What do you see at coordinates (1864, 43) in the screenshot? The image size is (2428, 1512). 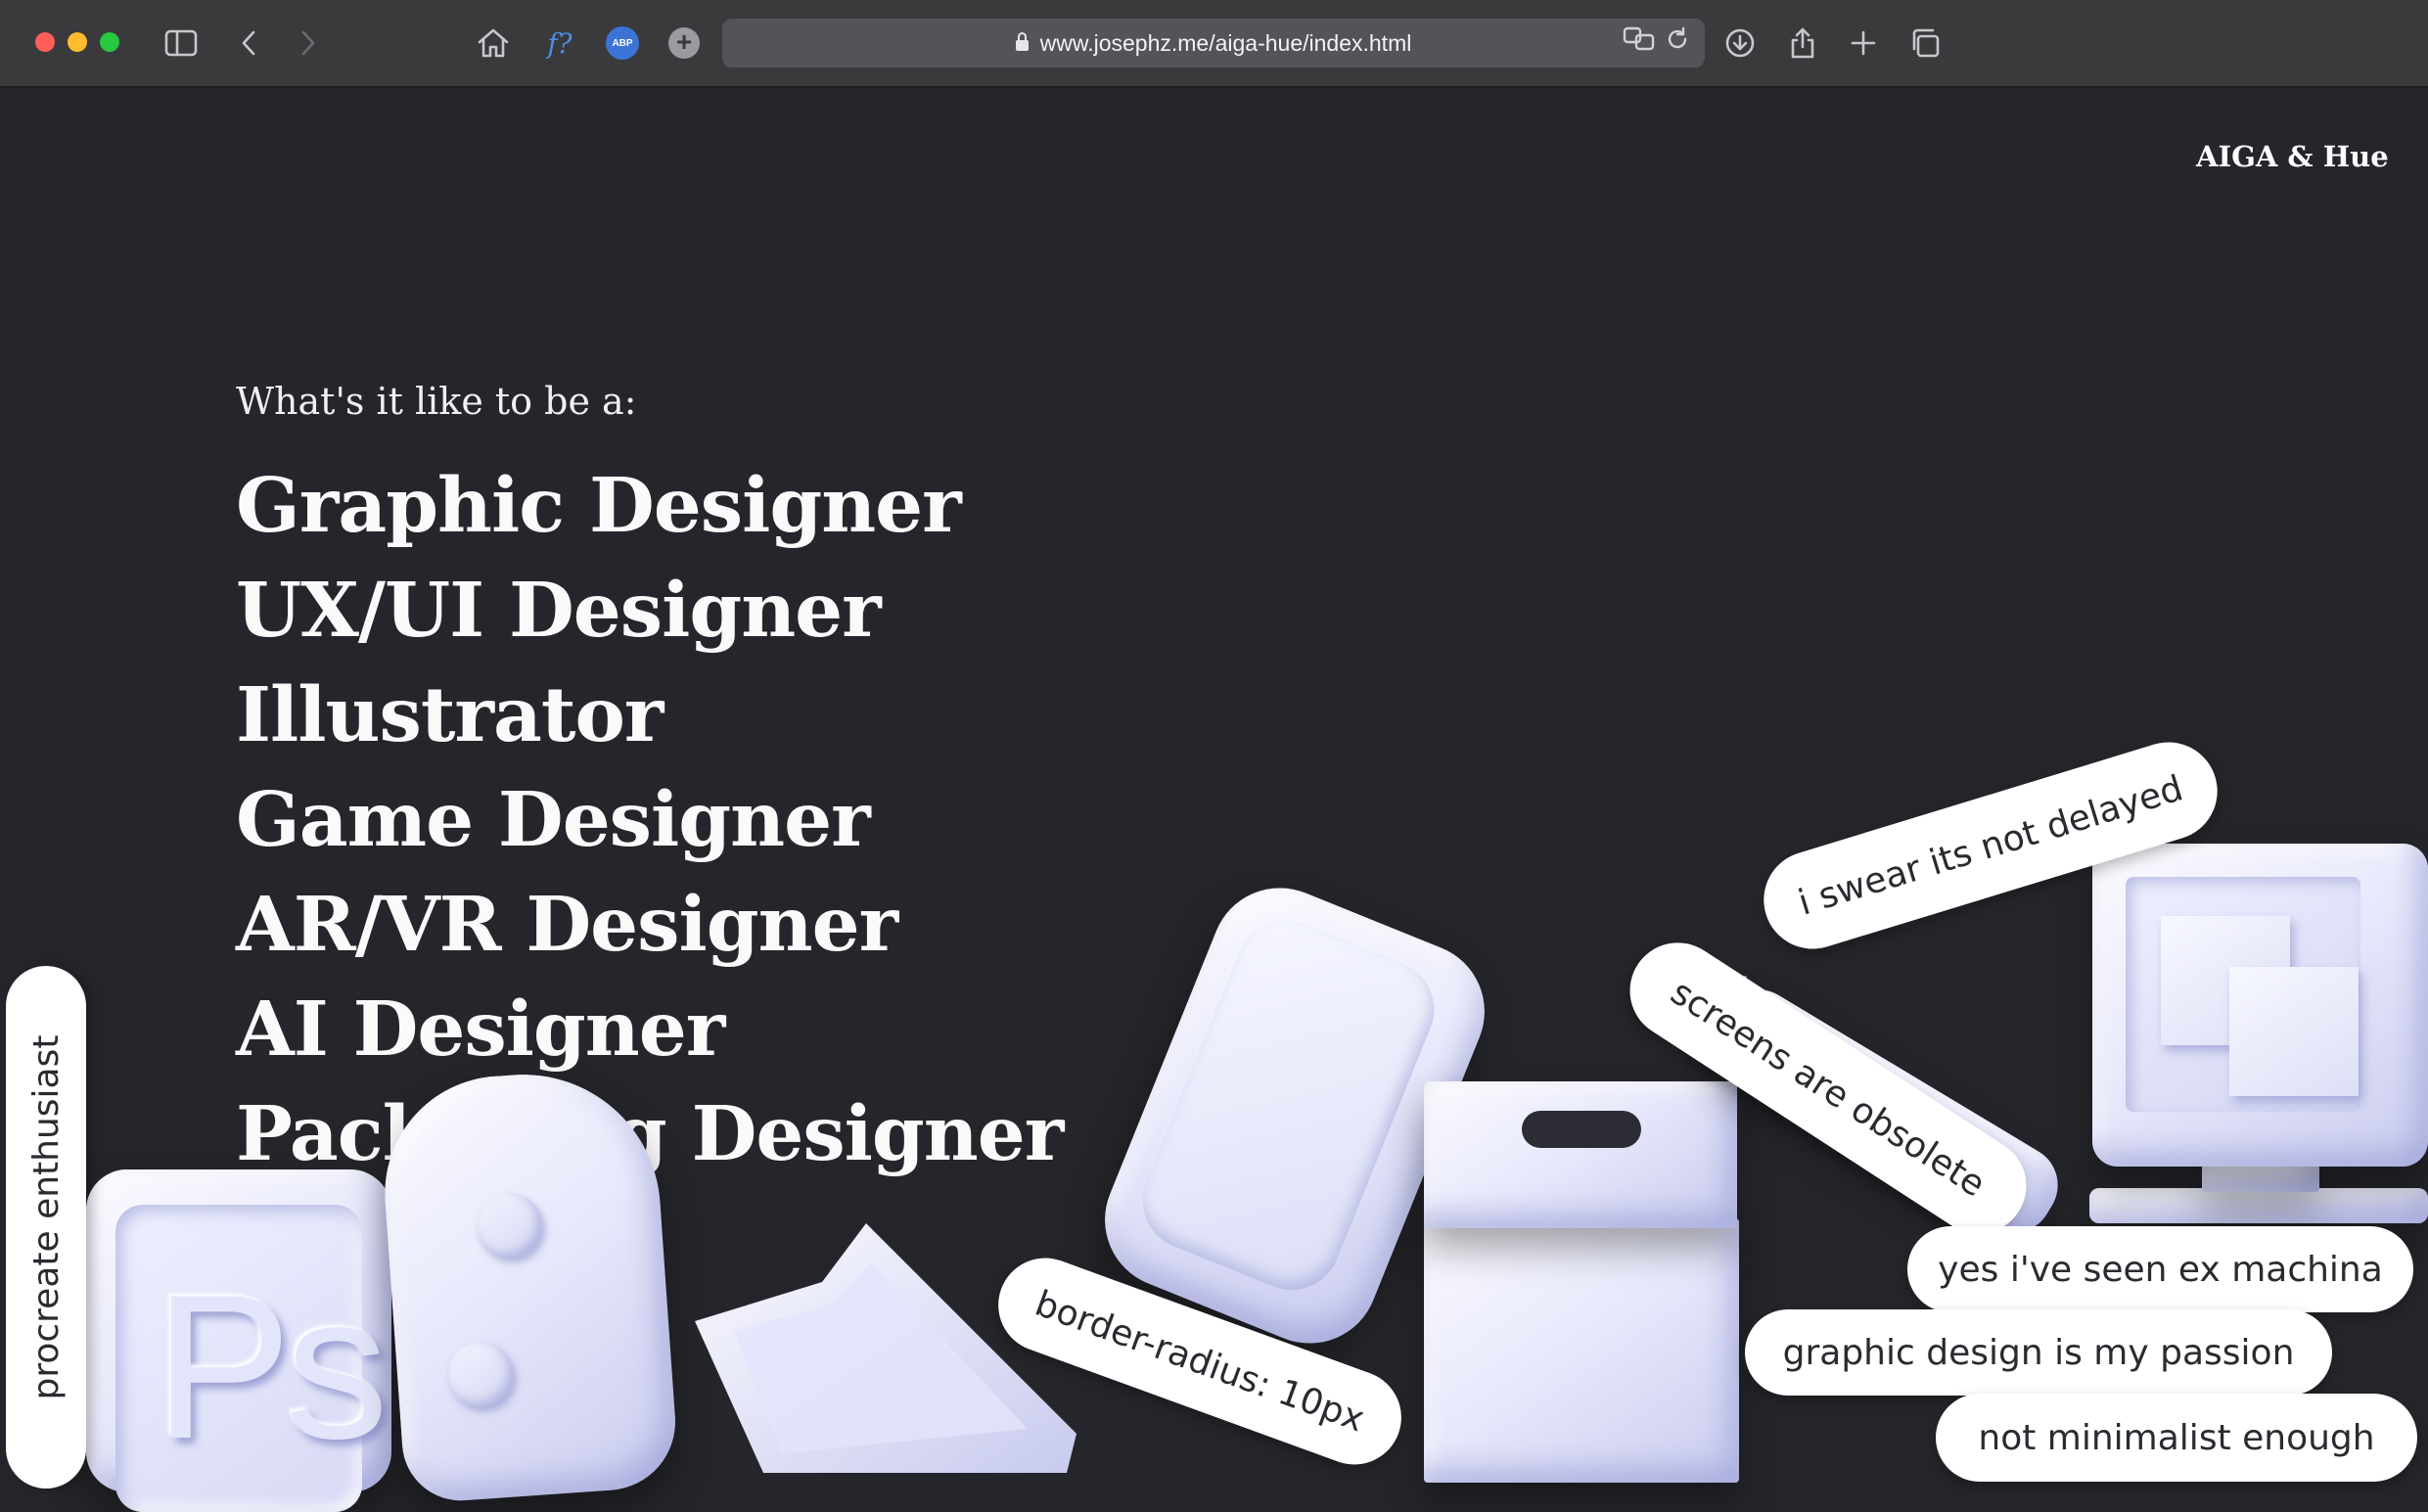 I see `new-tab-icon` at bounding box center [1864, 43].